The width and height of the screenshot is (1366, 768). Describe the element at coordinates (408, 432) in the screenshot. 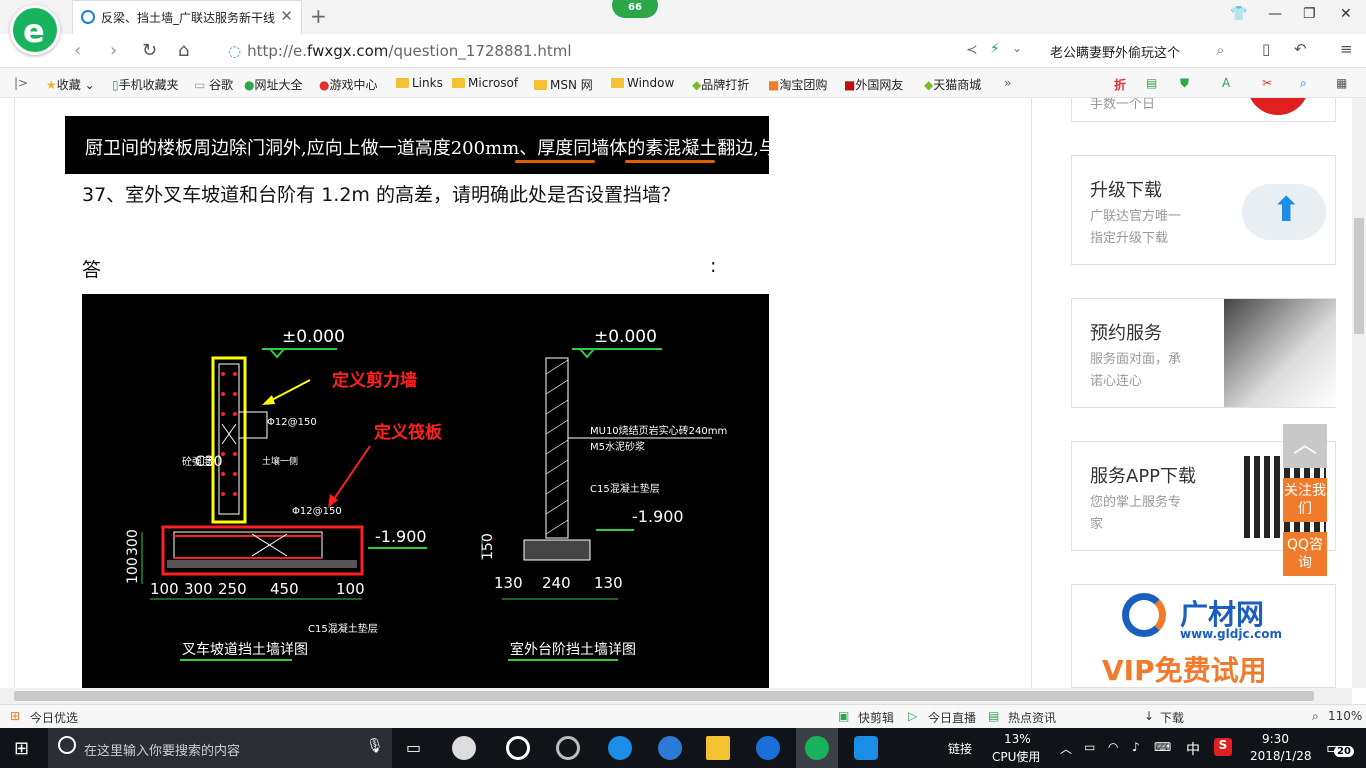

I see `label-raft: 定义筏板` at that location.